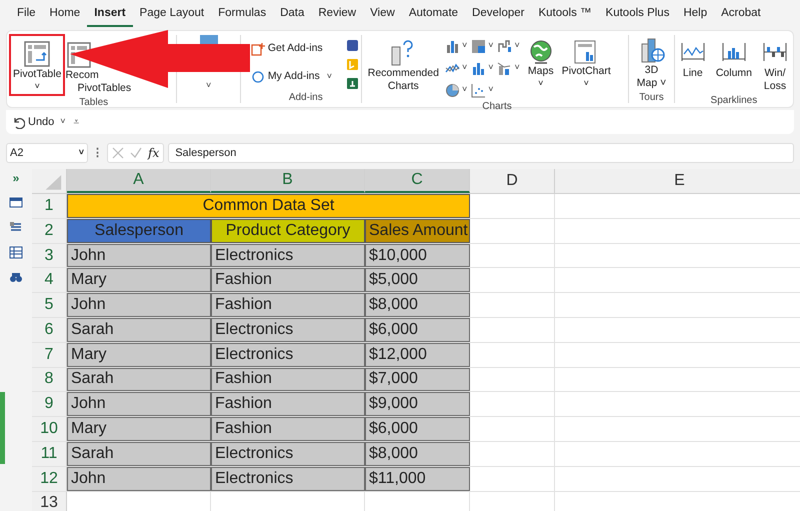 The width and height of the screenshot is (800, 511). What do you see at coordinates (481, 153) in the screenshot?
I see `formula-field: Salesperson` at bounding box center [481, 153].